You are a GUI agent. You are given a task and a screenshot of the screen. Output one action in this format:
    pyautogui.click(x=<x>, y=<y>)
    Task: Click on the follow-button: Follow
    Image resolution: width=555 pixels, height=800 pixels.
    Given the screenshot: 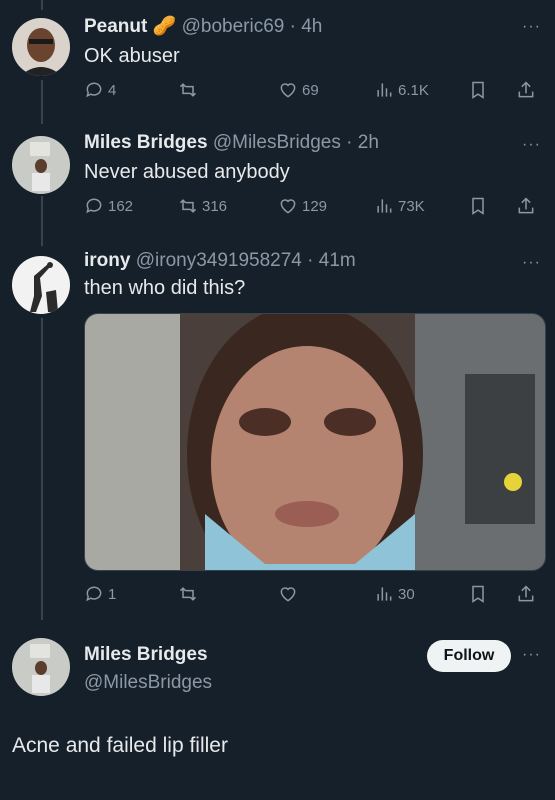 What is the action you would take?
    pyautogui.click(x=469, y=656)
    